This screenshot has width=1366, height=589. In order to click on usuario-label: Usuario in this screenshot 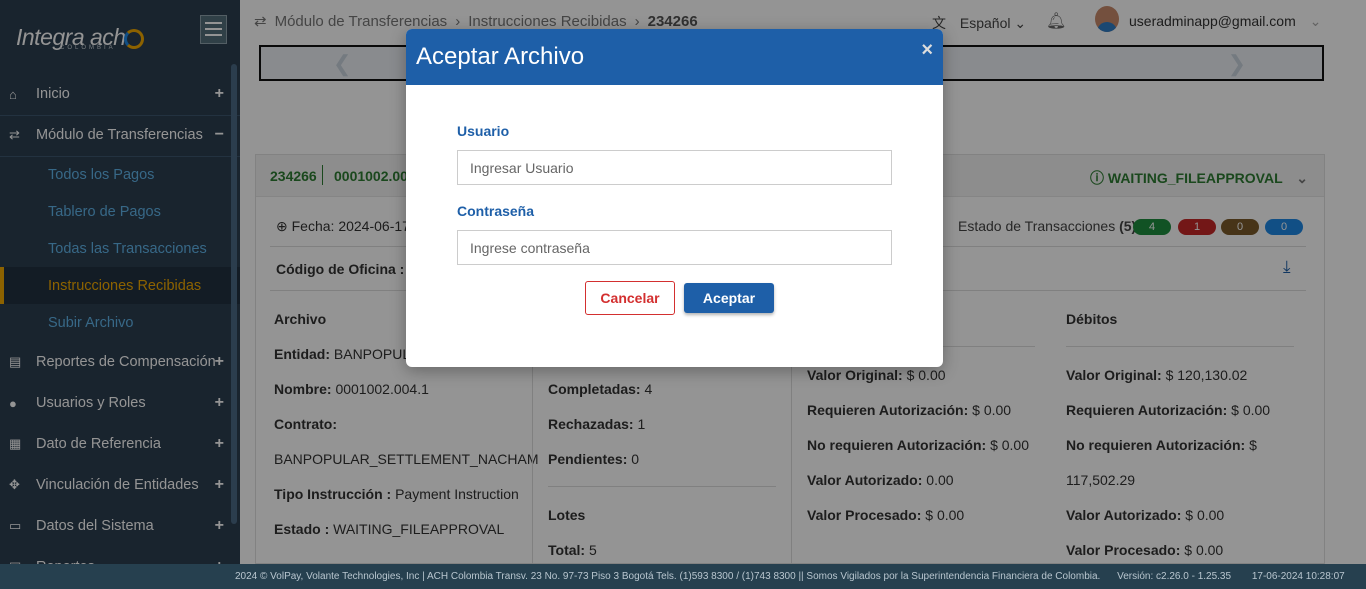, I will do `click(483, 131)`.